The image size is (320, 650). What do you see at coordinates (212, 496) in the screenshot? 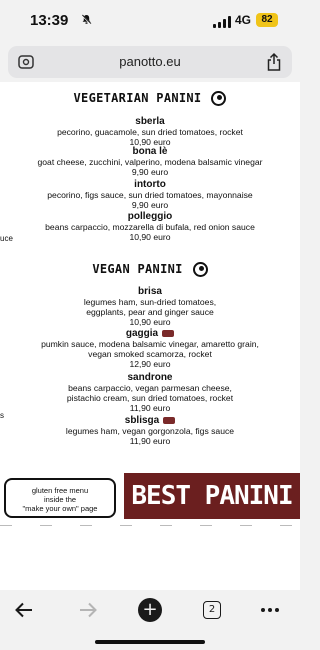
I see `best-panini-banner: BEST PANINI` at bounding box center [212, 496].